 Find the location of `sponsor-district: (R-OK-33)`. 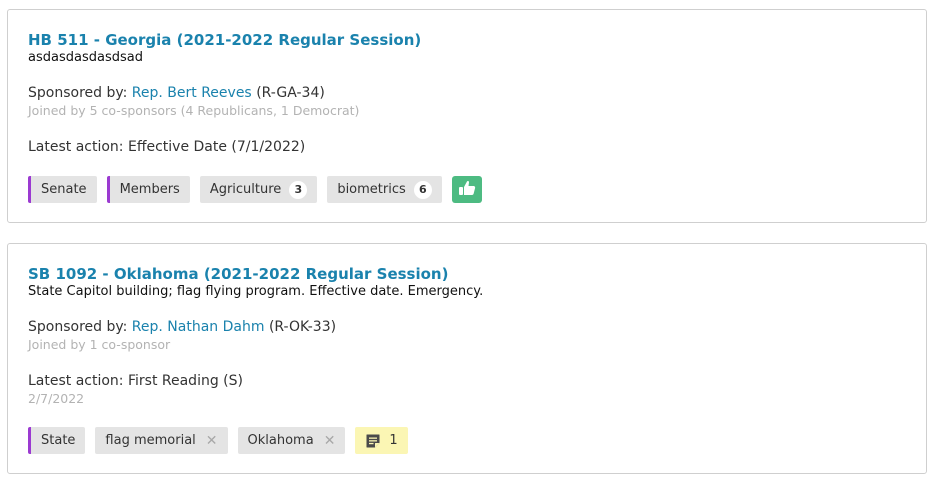

sponsor-district: (R-OK-33) is located at coordinates (302, 327).